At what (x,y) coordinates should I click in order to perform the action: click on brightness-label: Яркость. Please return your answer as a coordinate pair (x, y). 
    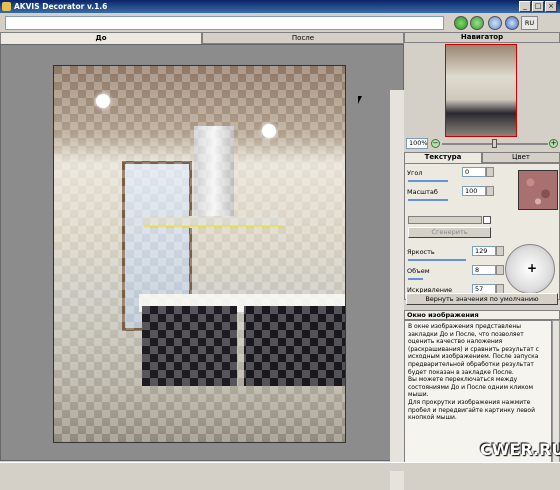
    Looking at the image, I should click on (421, 252).